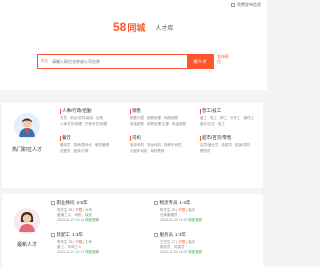  What do you see at coordinates (143, 27) in the screenshot?
I see `site-logo: 58 同城 人才库` at bounding box center [143, 27].